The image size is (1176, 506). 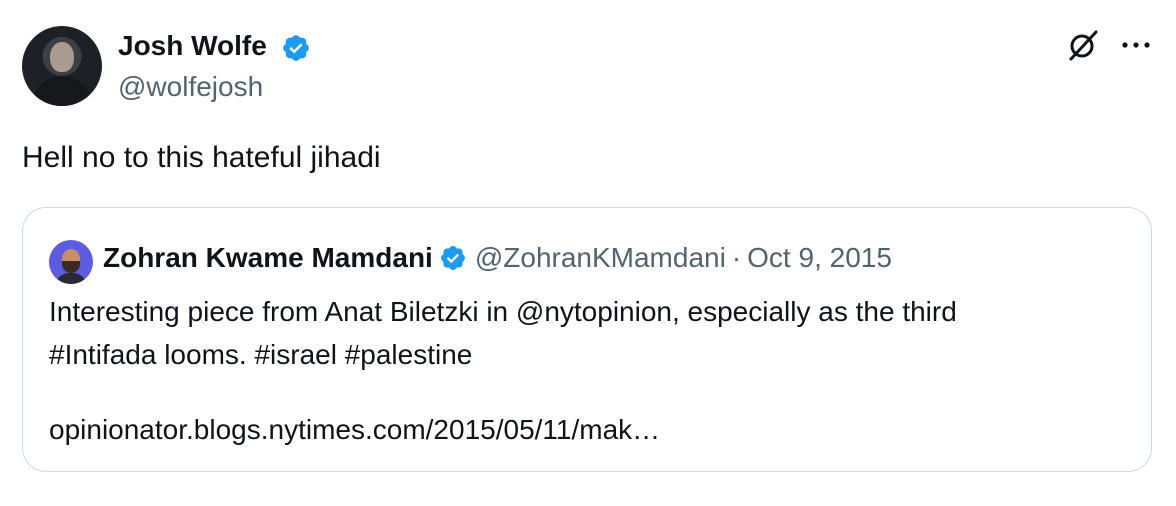 I want to click on author-avatar, so click(x=62, y=66).